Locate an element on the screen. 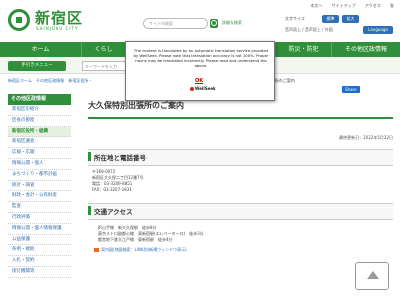  sidebar-item: 行政評価 is located at coordinates (39, 218).